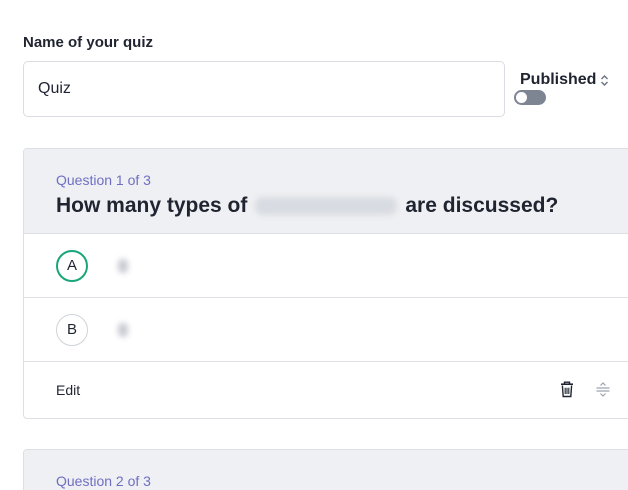 Image resolution: width=628 pixels, height=490 pixels. Describe the element at coordinates (558, 79) in the screenshot. I see `published-label: Published` at that location.